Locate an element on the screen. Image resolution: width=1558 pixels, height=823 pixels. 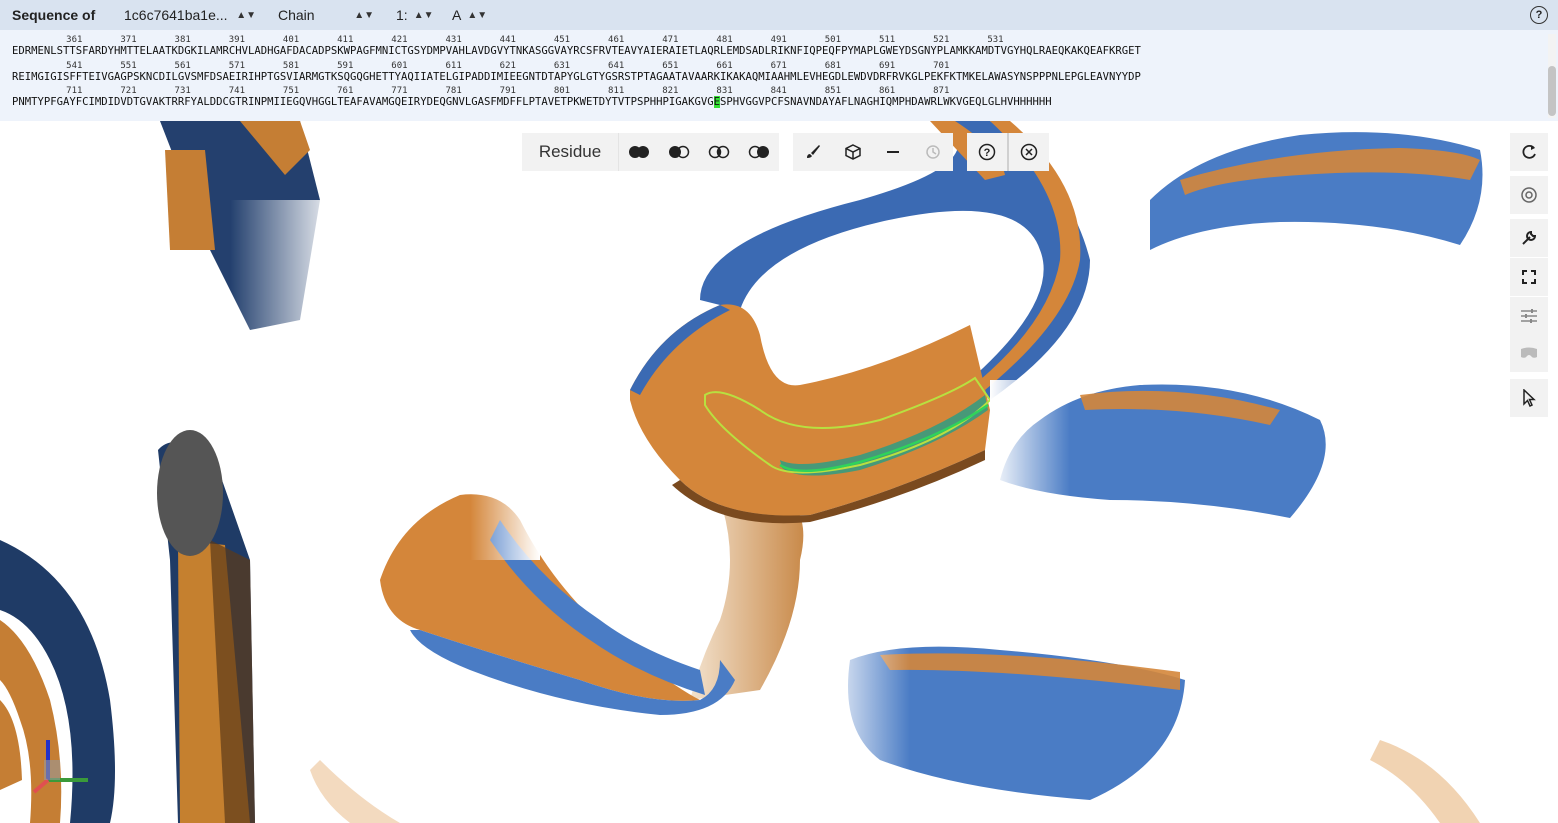
help-button: ? is located at coordinates (988, 152).